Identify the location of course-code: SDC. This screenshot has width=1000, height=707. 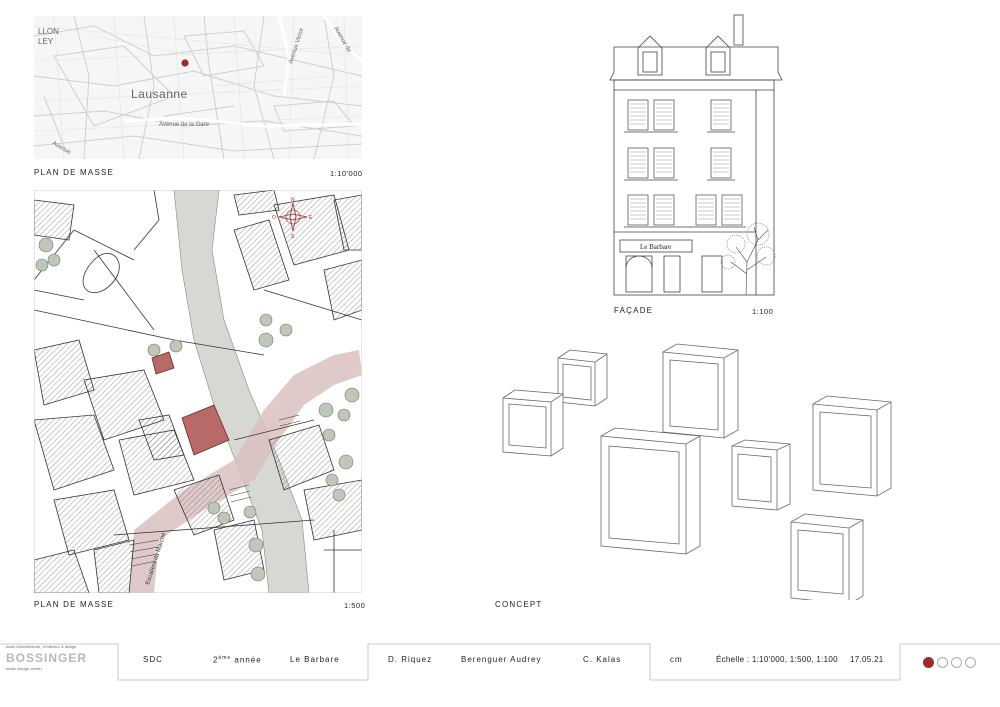
(153, 659).